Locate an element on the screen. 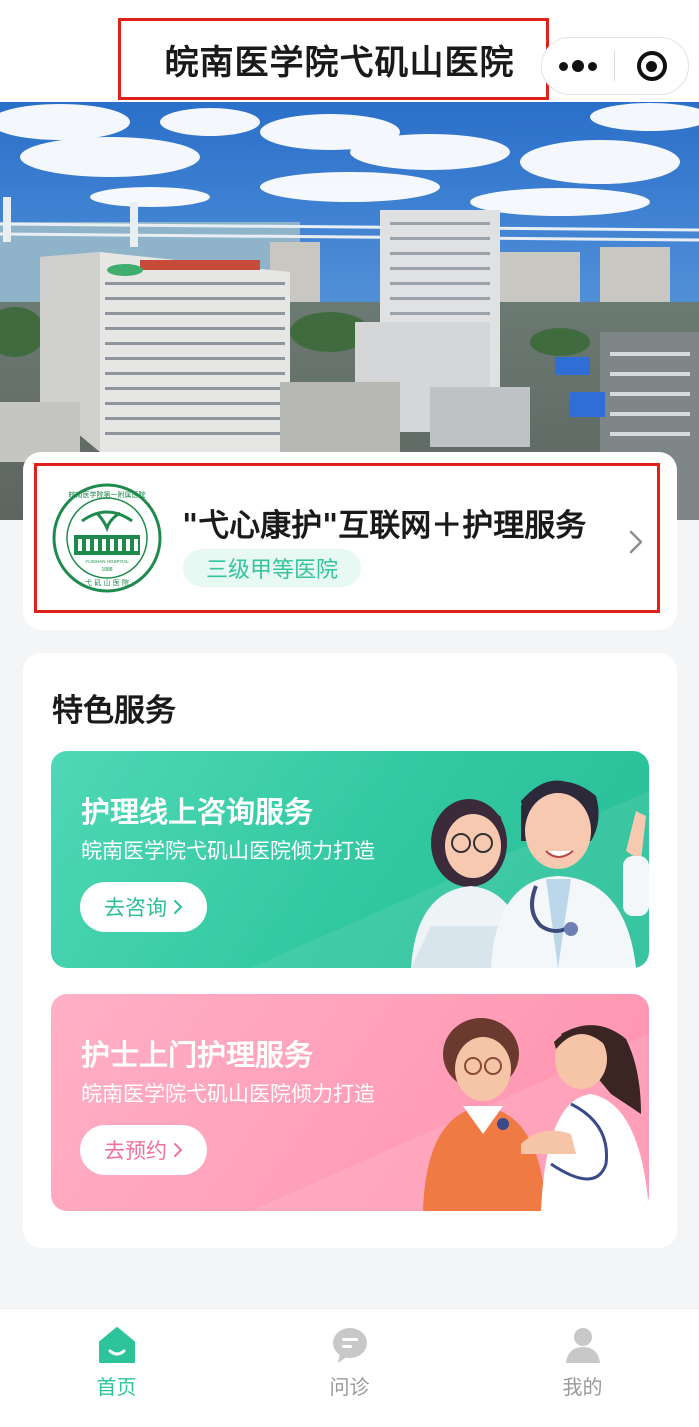  tab-label: 问诊 is located at coordinates (349, 1387).